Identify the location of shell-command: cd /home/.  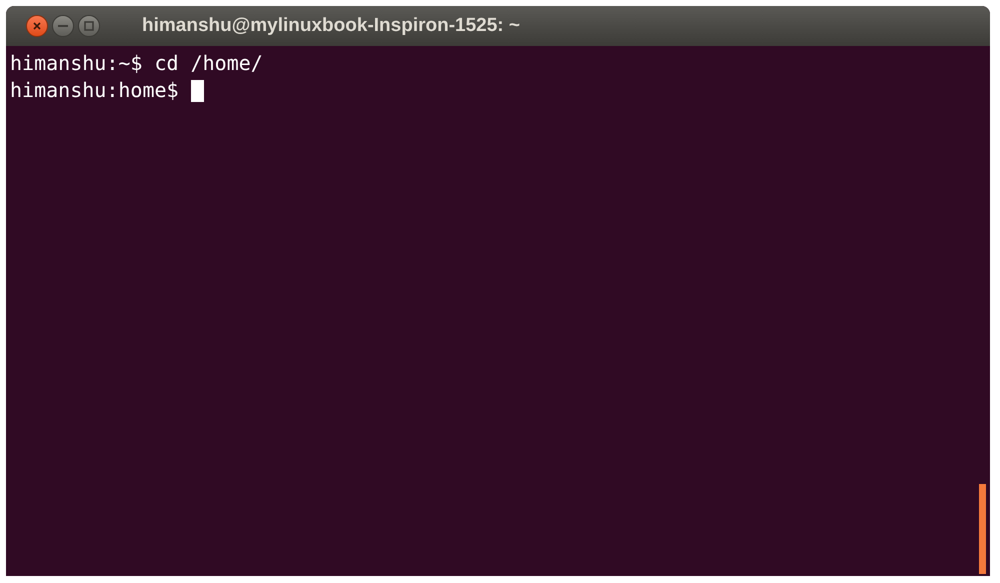
(208, 63).